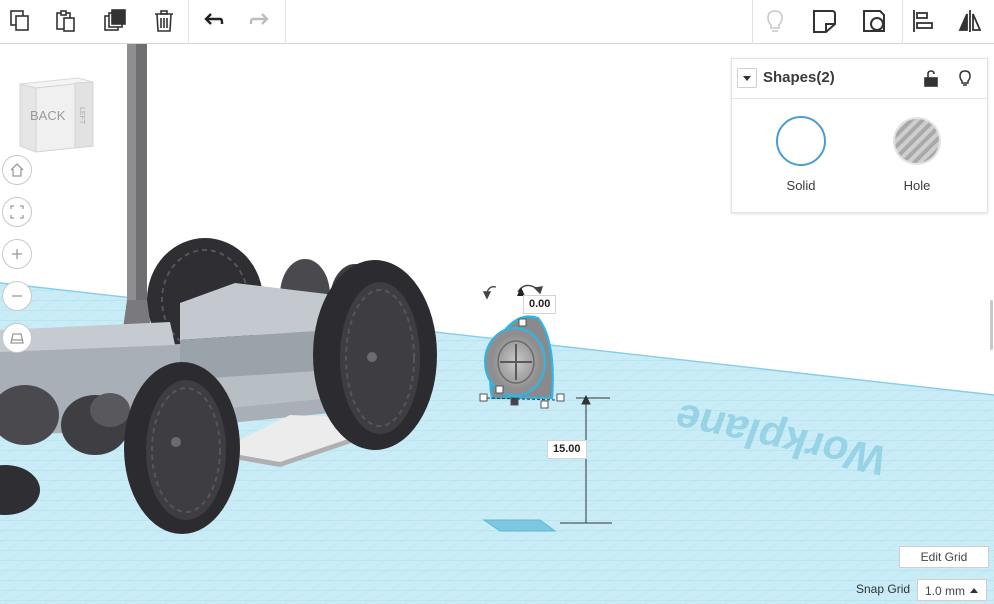  I want to click on perspective-icon, so click(17, 338).